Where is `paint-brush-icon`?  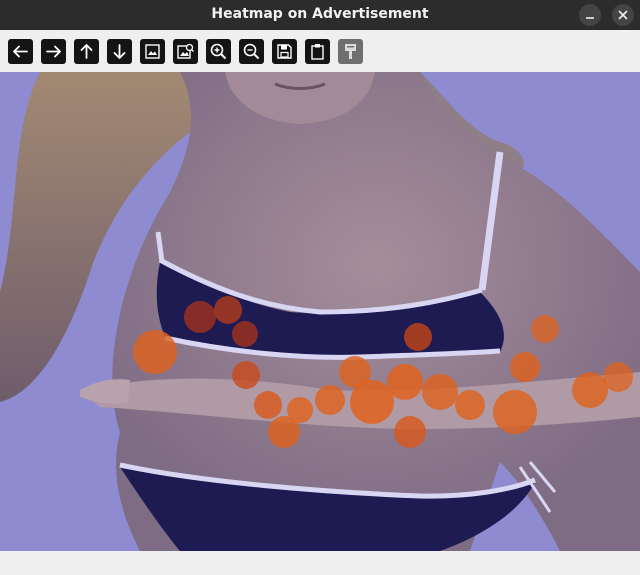 paint-brush-icon is located at coordinates (350, 51).